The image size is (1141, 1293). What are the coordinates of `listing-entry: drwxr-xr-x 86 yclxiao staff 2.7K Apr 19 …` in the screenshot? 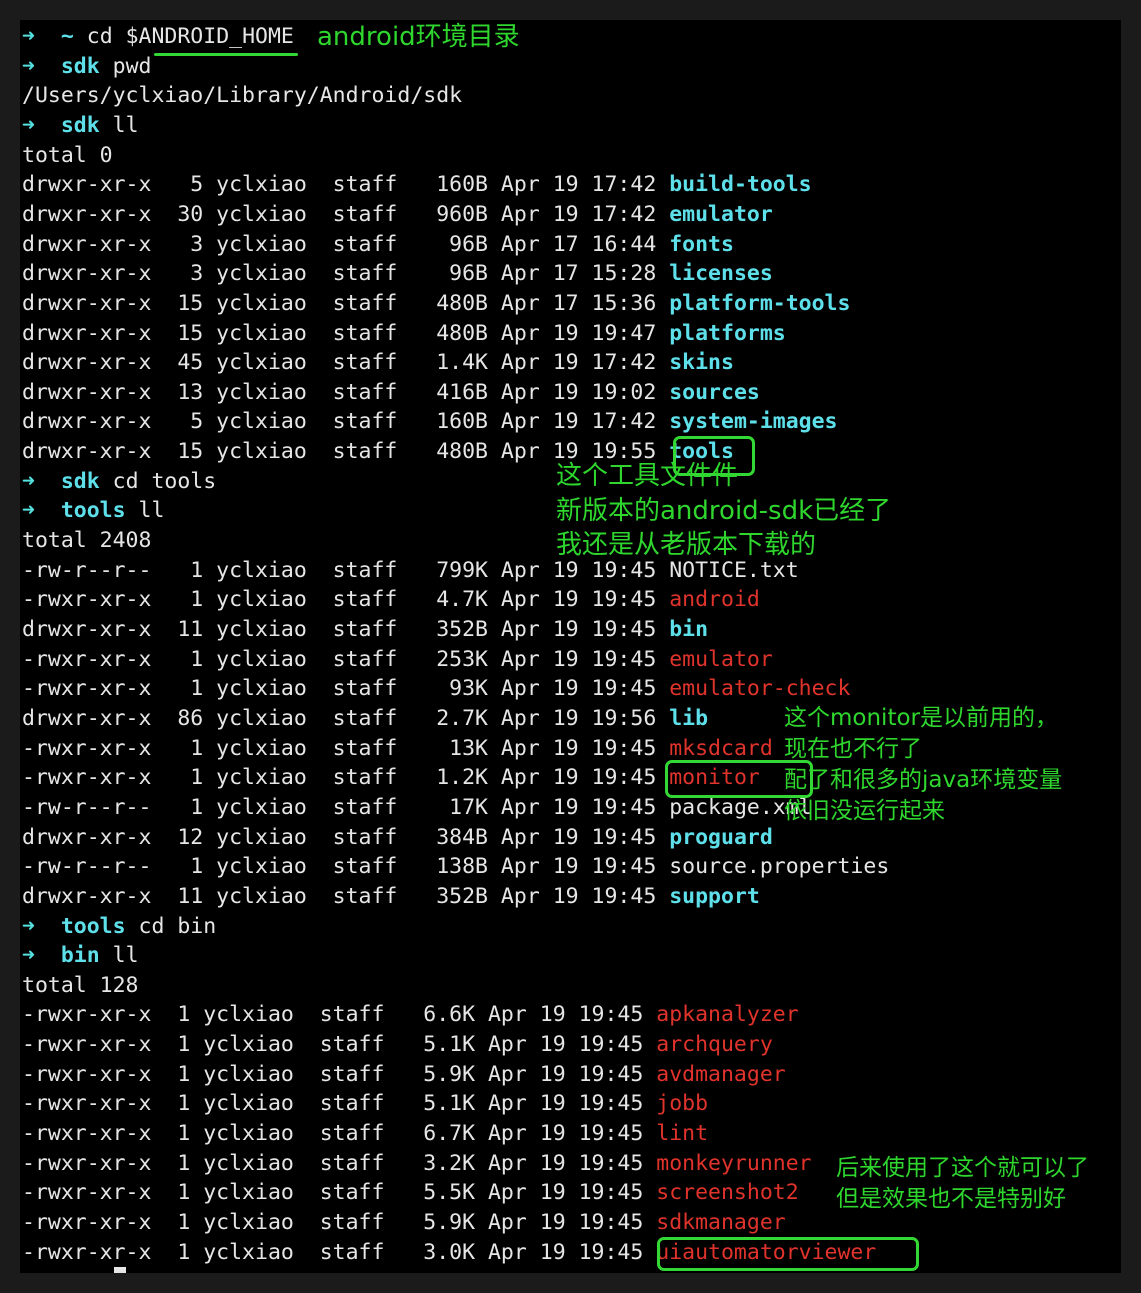 It's located at (365, 718).